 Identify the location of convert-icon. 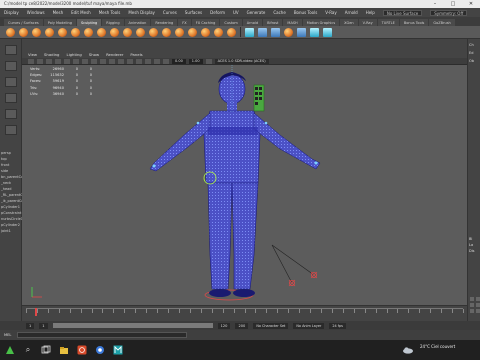
(262, 32).